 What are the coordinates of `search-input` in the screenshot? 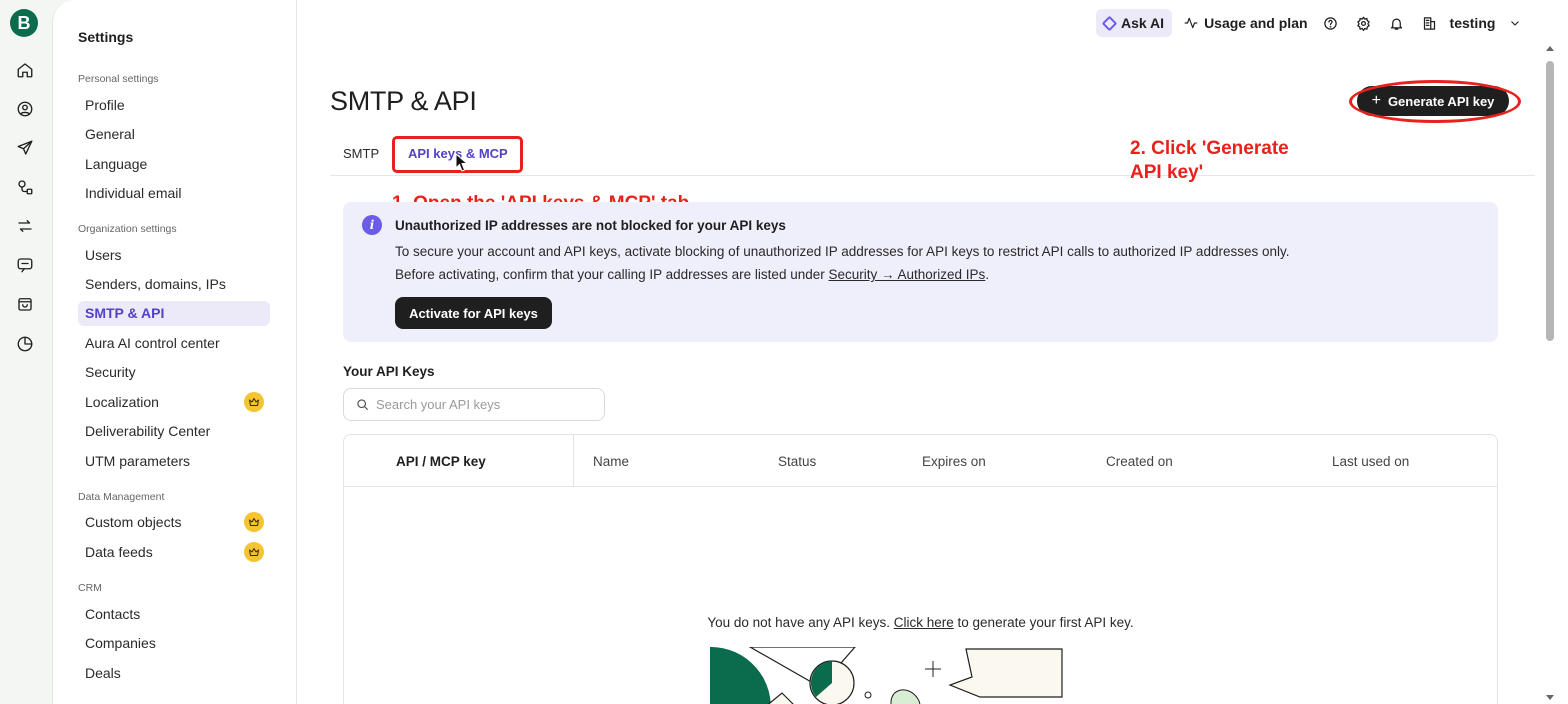 It's located at (481, 404).